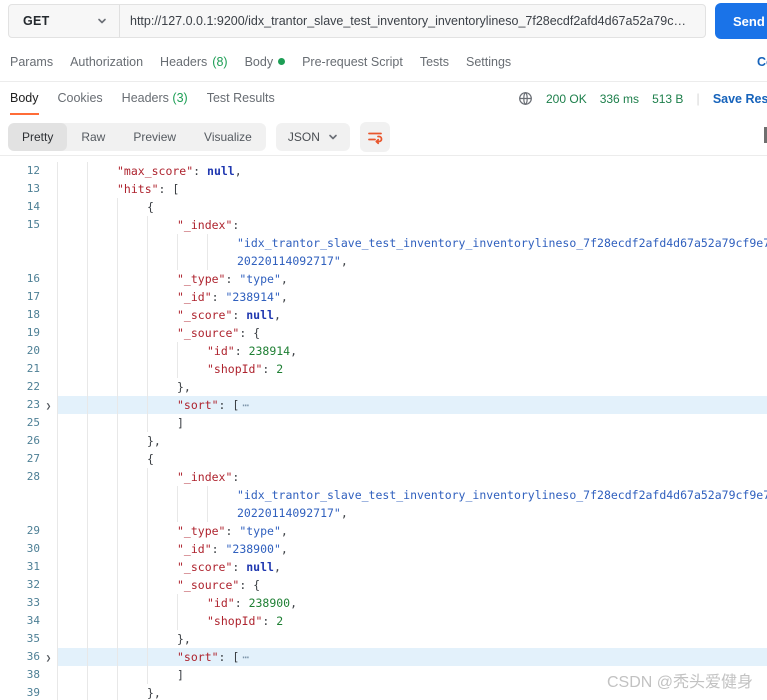  Describe the element at coordinates (33, 458) in the screenshot. I see `line-number: 27` at that location.